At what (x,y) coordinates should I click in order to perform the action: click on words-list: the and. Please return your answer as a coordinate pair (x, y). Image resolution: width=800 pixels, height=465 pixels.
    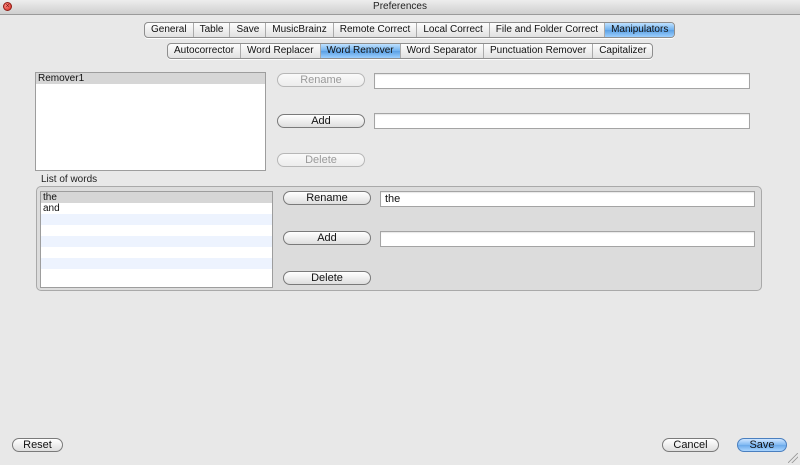
    Looking at the image, I should click on (156, 239).